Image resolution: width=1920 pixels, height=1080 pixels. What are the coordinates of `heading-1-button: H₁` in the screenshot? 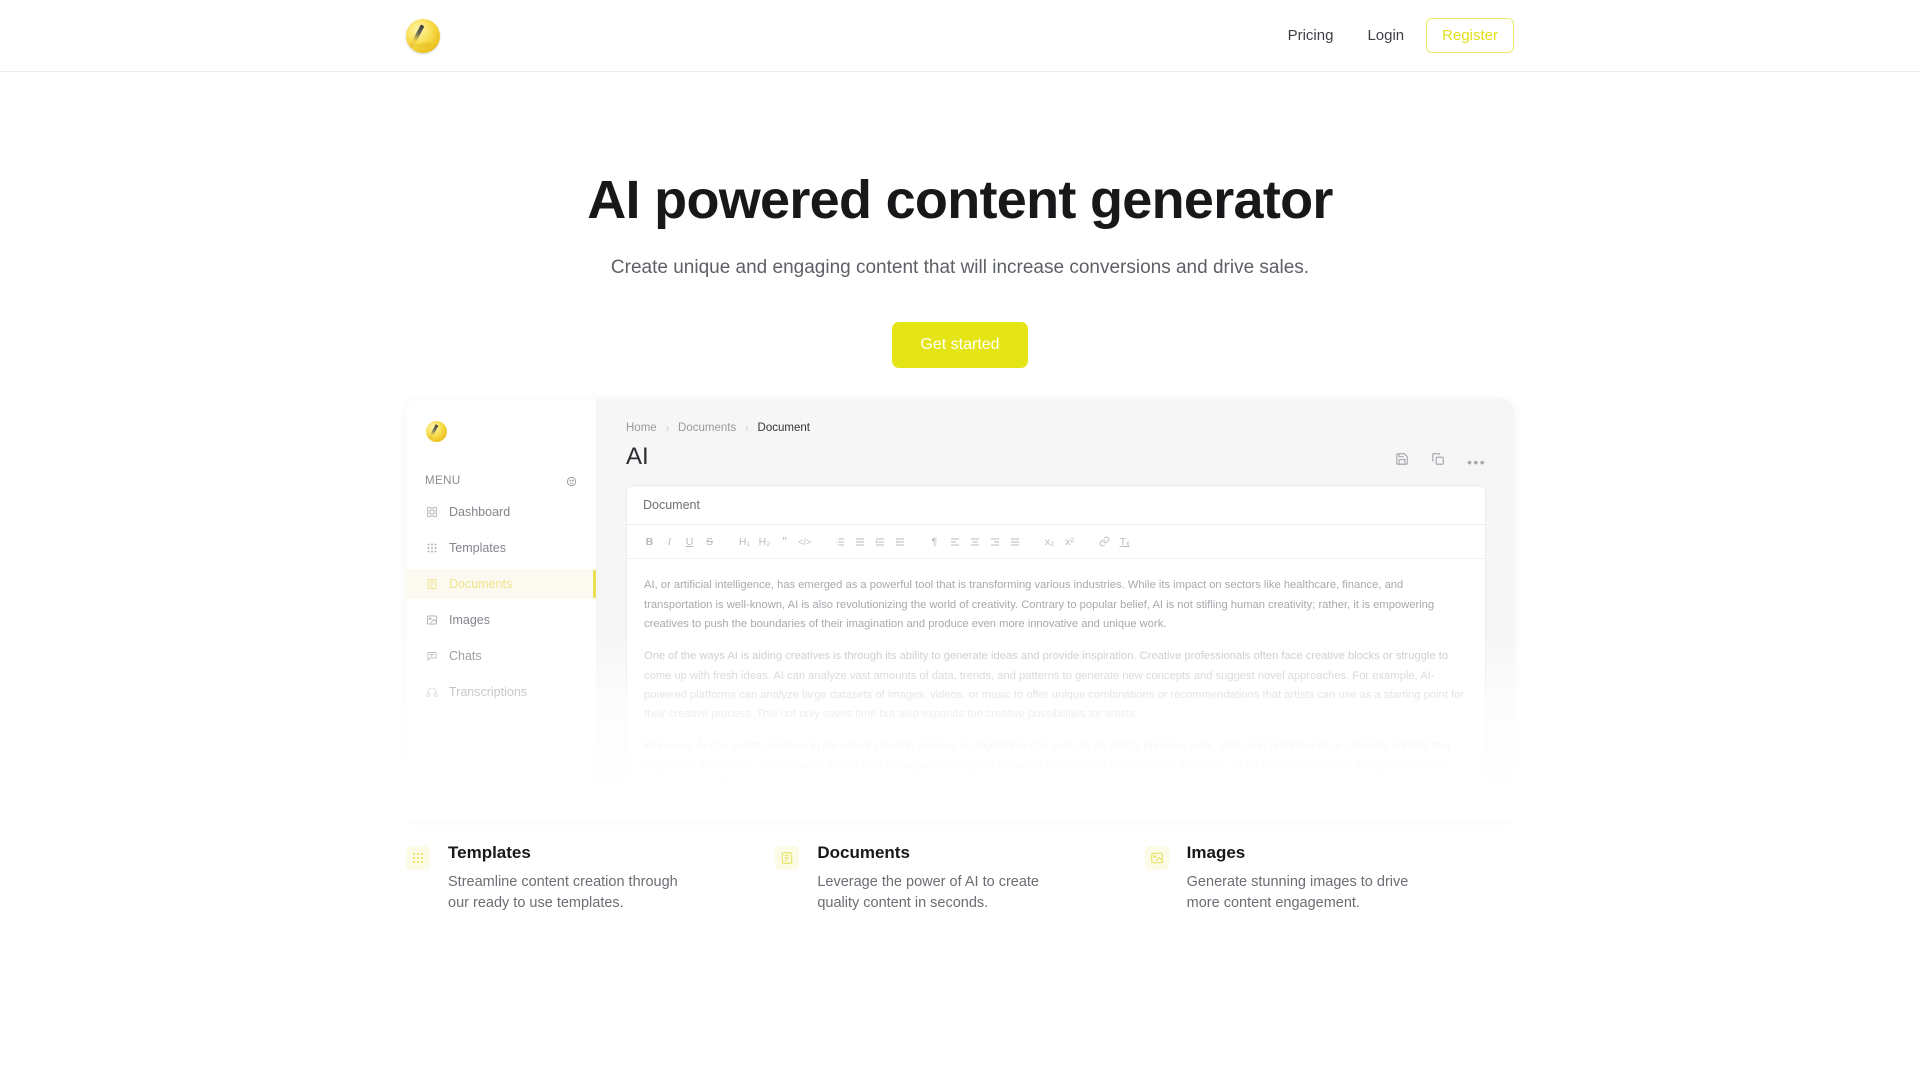 It's located at (744, 541).